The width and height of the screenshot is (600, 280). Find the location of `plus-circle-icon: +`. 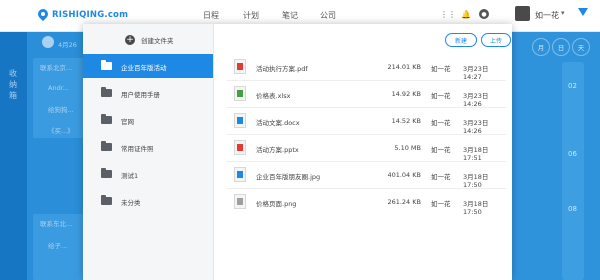

plus-circle-icon: + is located at coordinates (130, 40).